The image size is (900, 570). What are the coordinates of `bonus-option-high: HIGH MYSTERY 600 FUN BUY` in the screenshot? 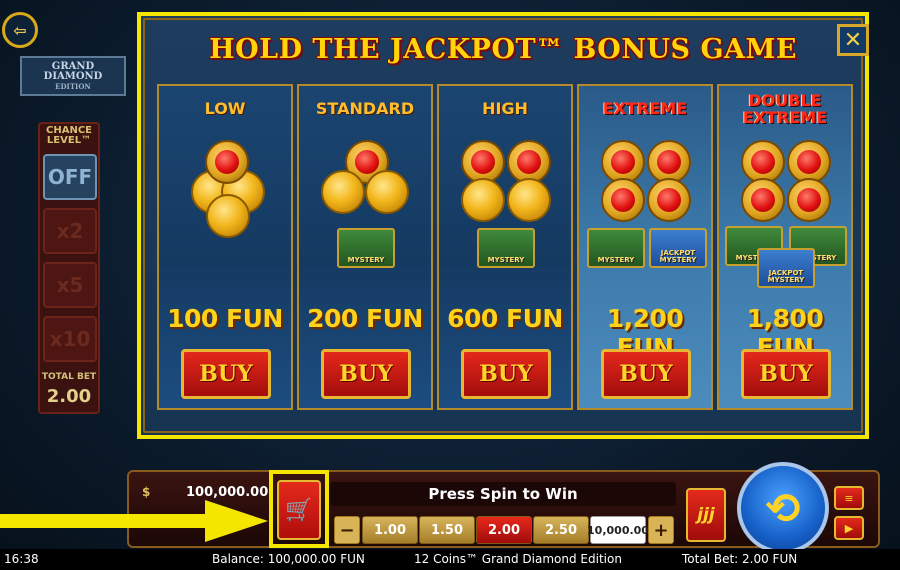 It's located at (505, 247).